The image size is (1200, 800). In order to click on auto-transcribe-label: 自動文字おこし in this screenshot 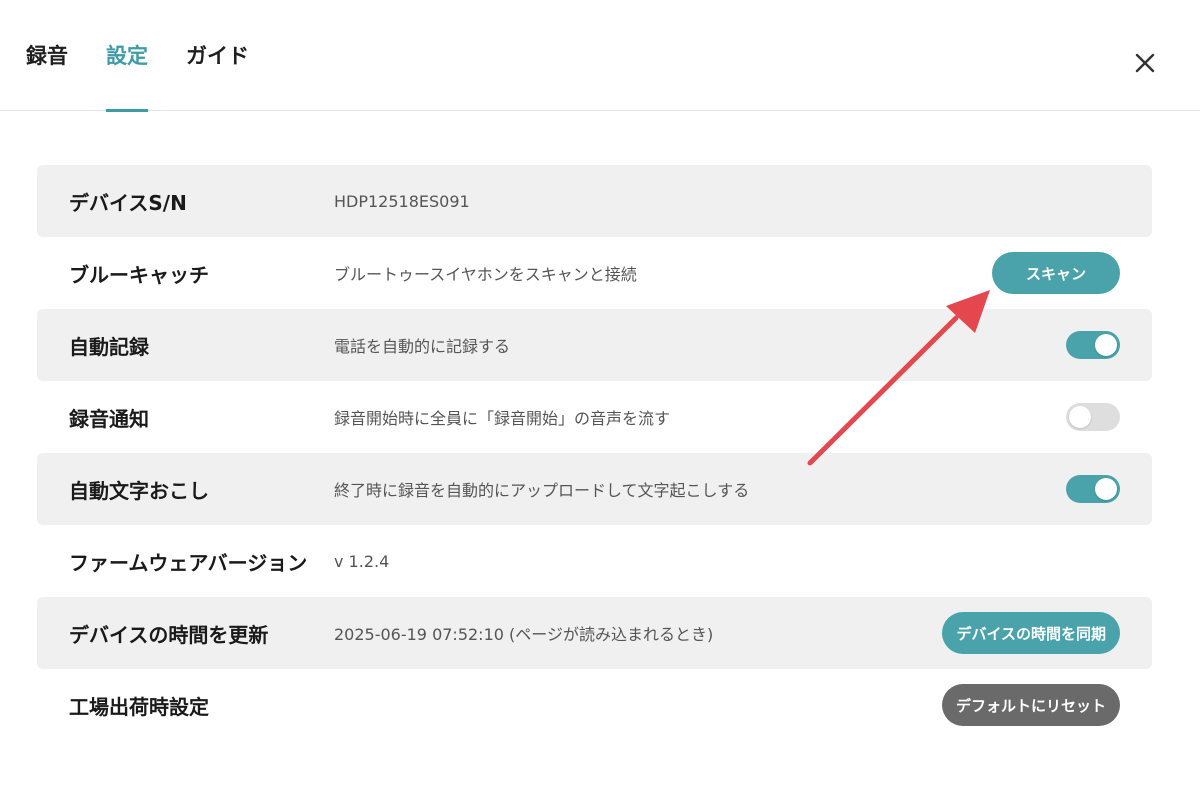, I will do `click(139, 490)`.